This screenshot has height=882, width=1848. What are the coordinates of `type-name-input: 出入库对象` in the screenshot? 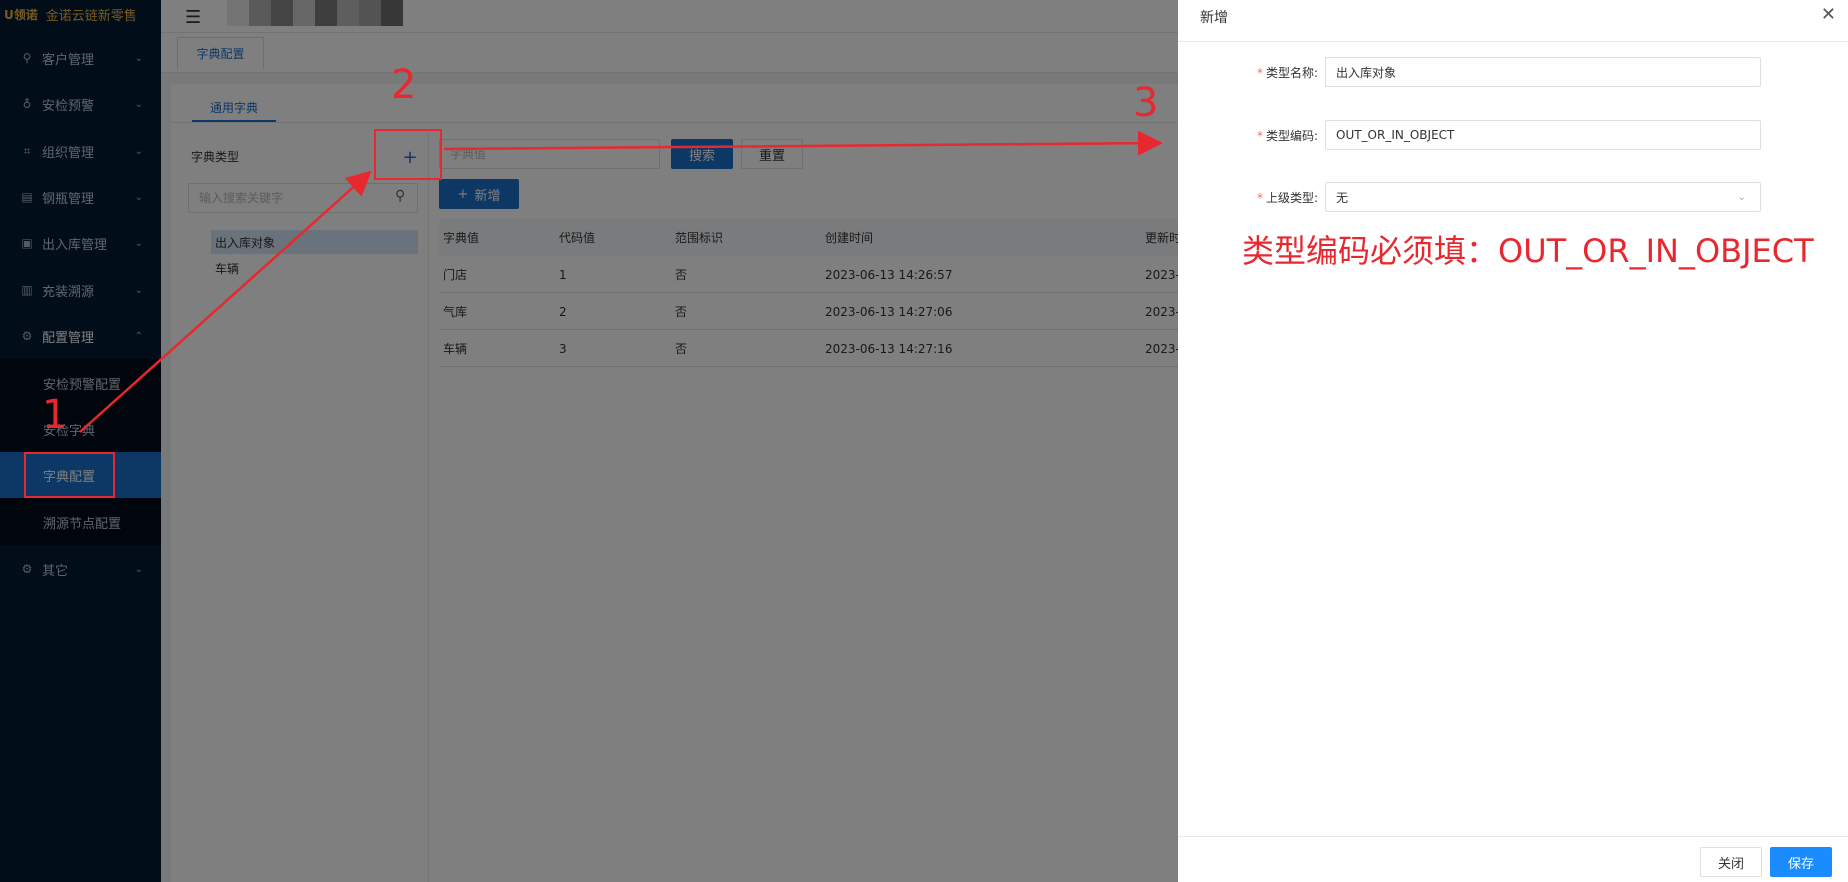 It's located at (1543, 72).